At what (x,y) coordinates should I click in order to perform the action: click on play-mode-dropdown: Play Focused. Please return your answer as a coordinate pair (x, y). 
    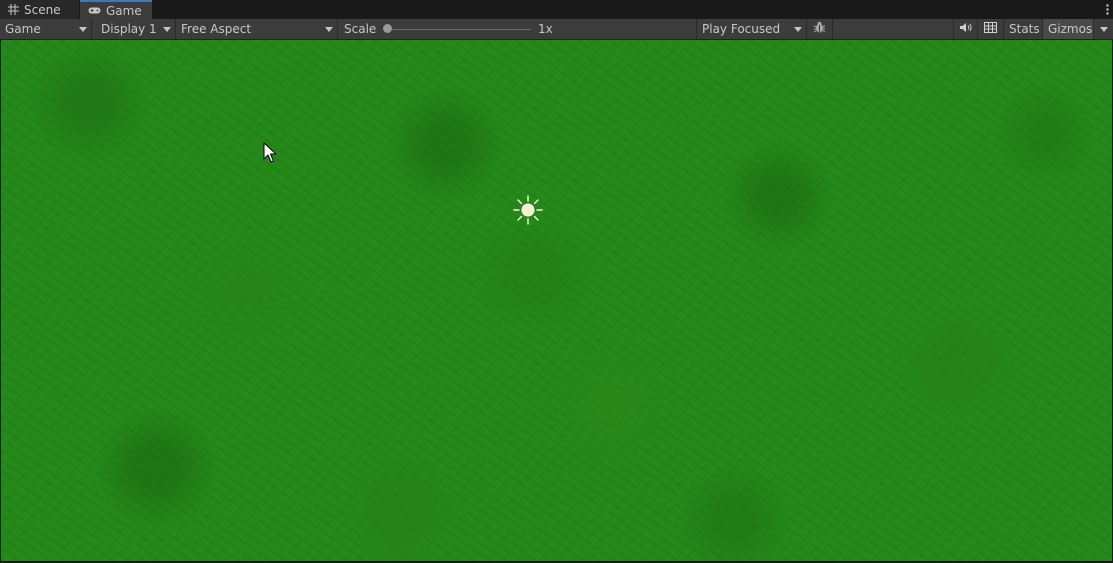
    Looking at the image, I should click on (752, 29).